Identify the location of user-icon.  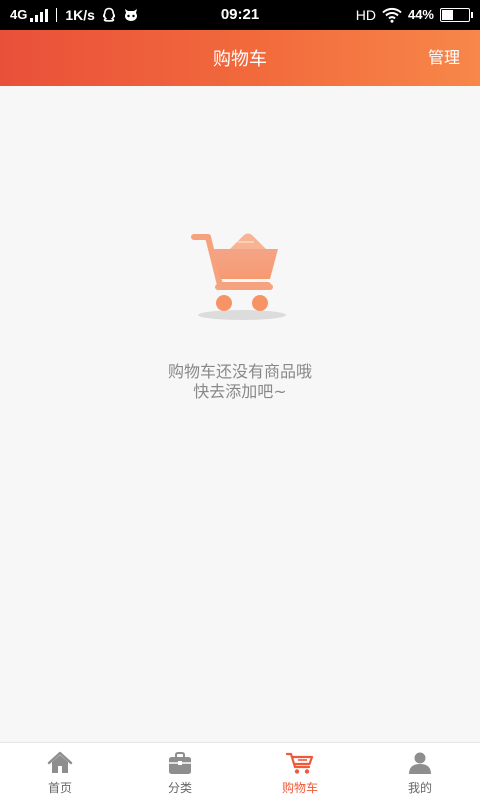
(420, 763).